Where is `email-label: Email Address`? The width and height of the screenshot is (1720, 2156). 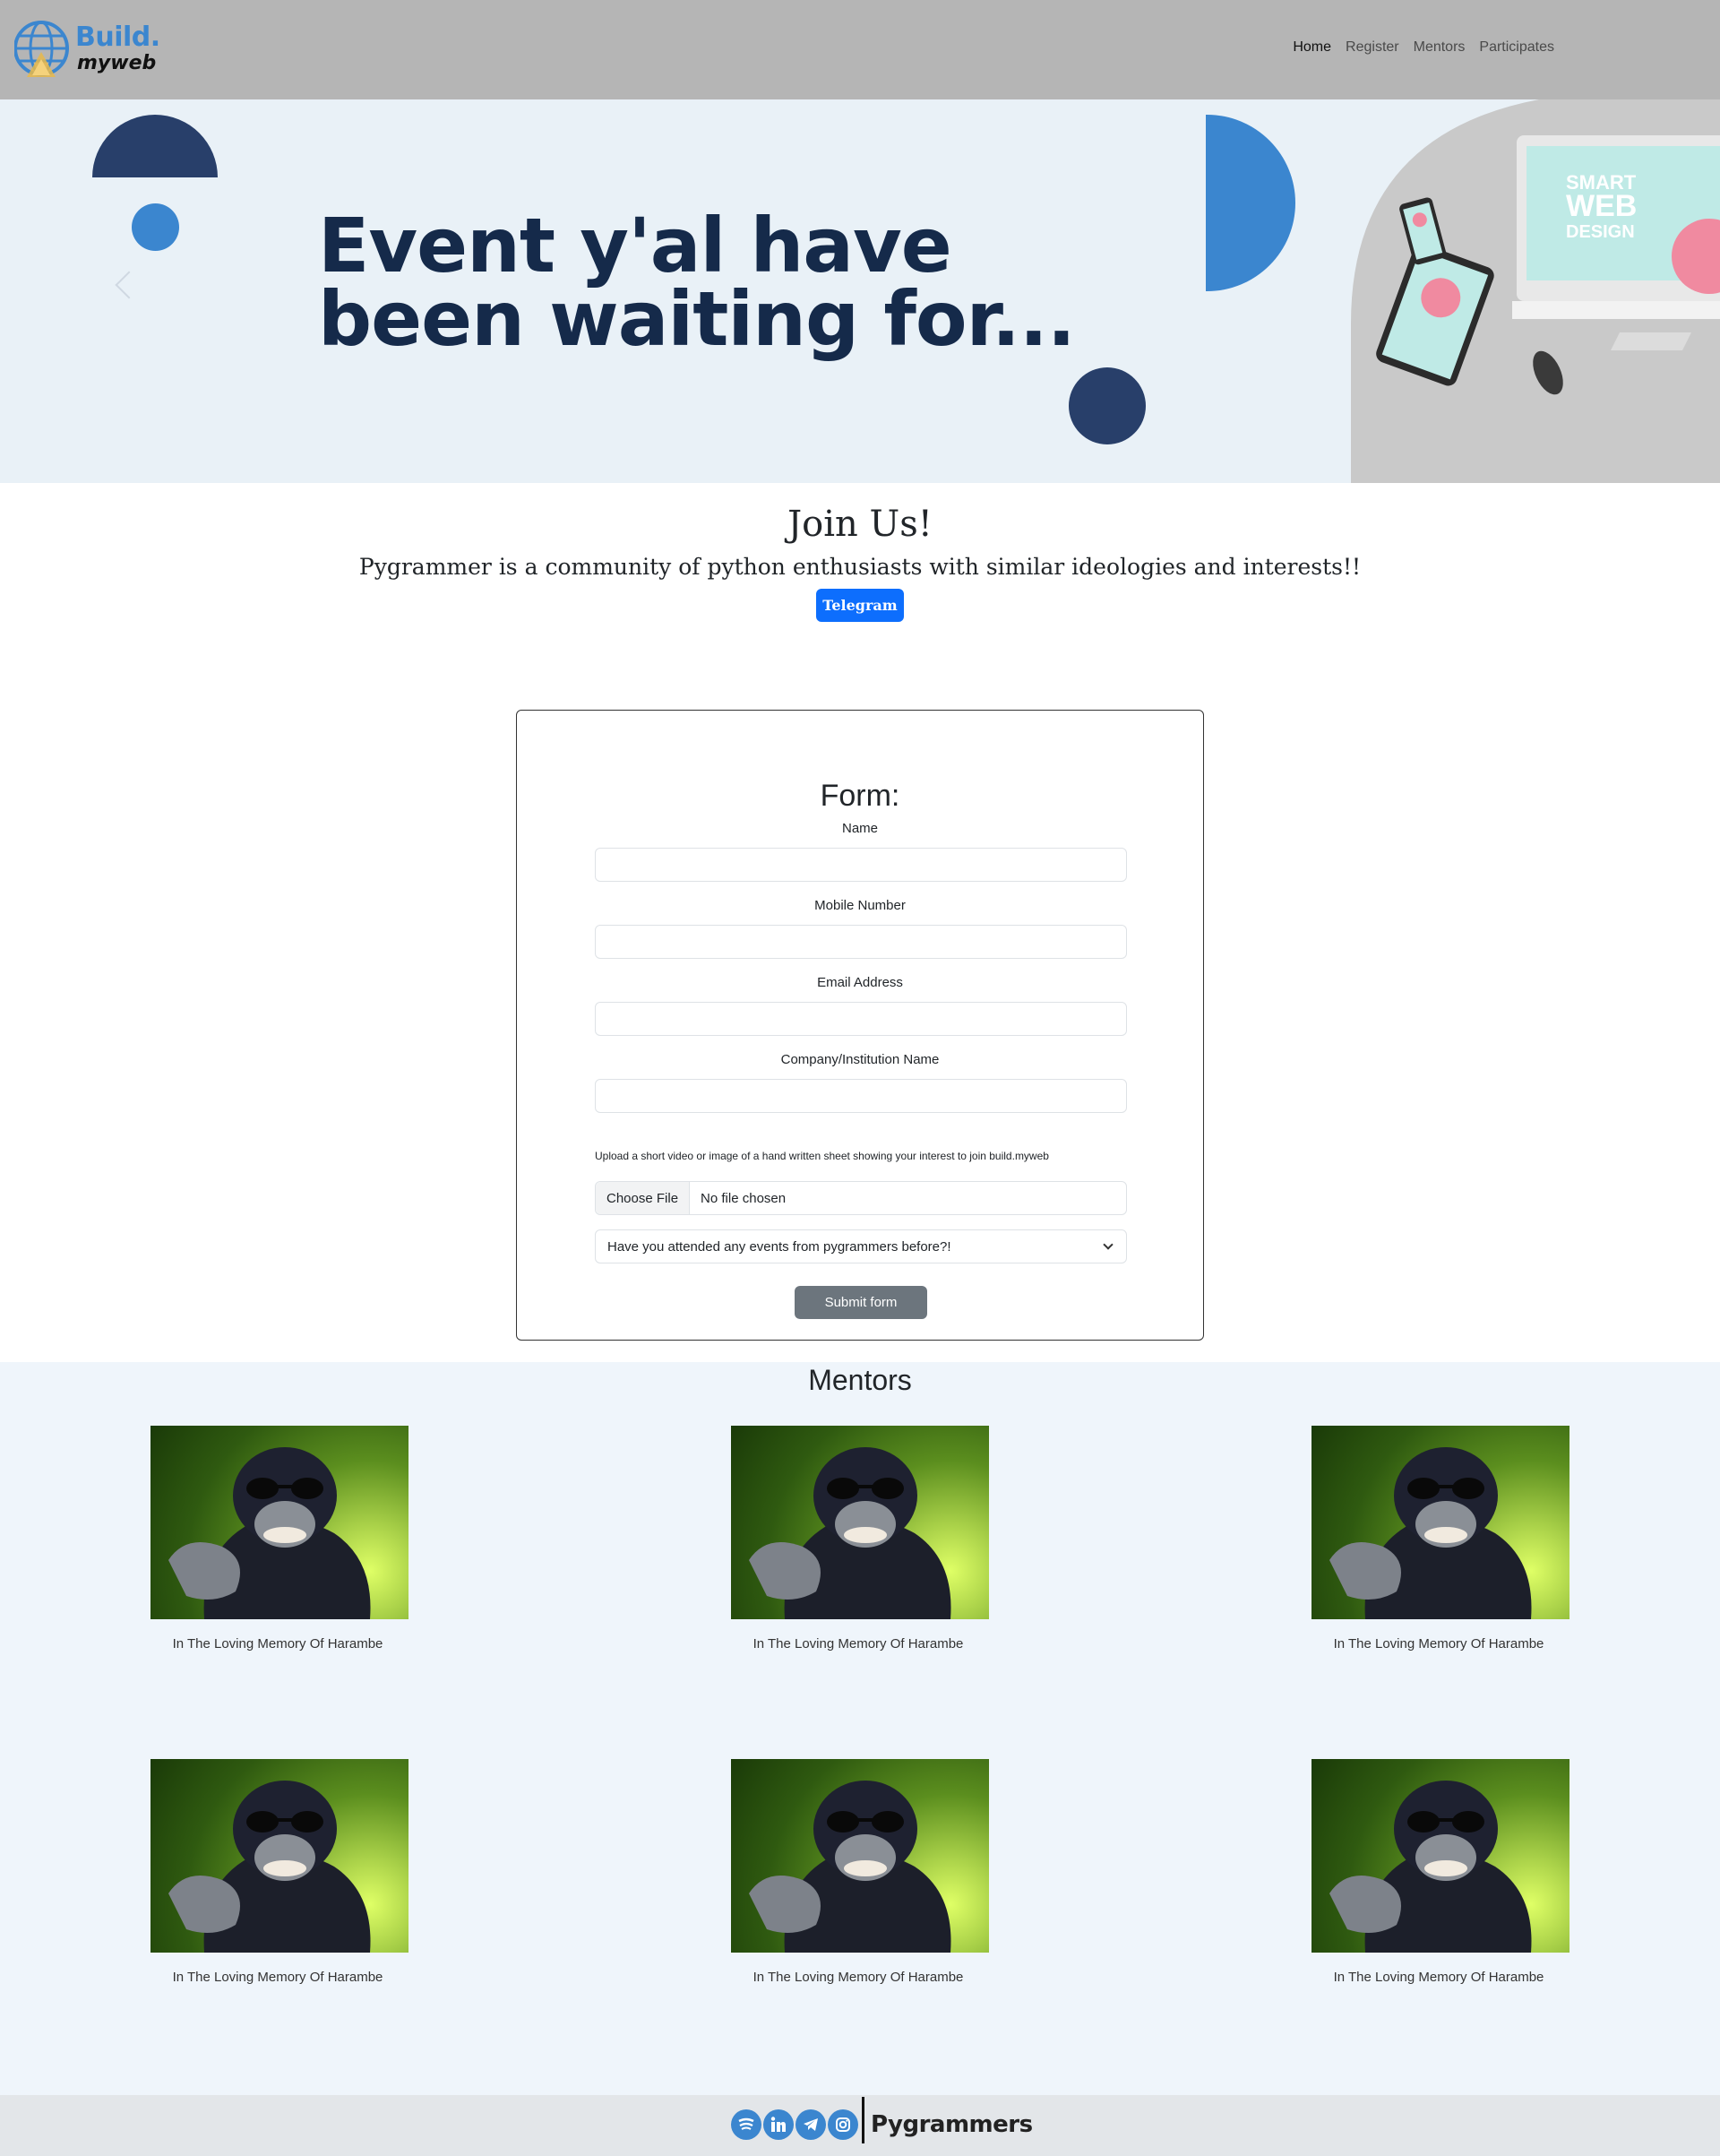
email-label: Email Address is located at coordinates (860, 983).